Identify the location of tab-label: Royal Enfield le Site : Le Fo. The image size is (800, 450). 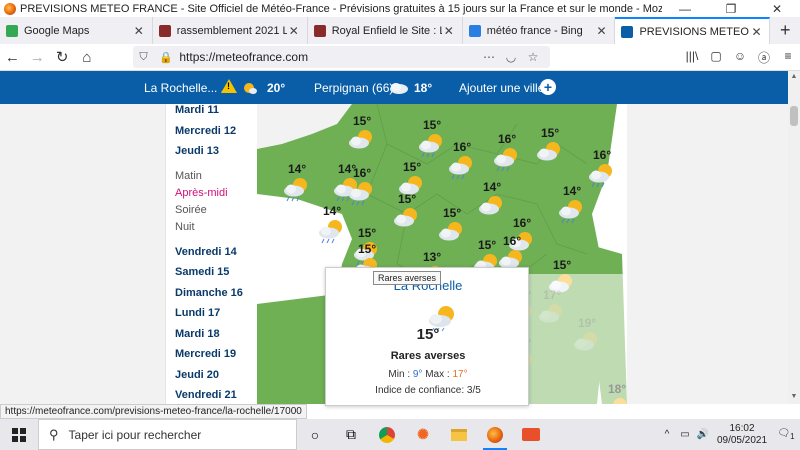
(386, 30).